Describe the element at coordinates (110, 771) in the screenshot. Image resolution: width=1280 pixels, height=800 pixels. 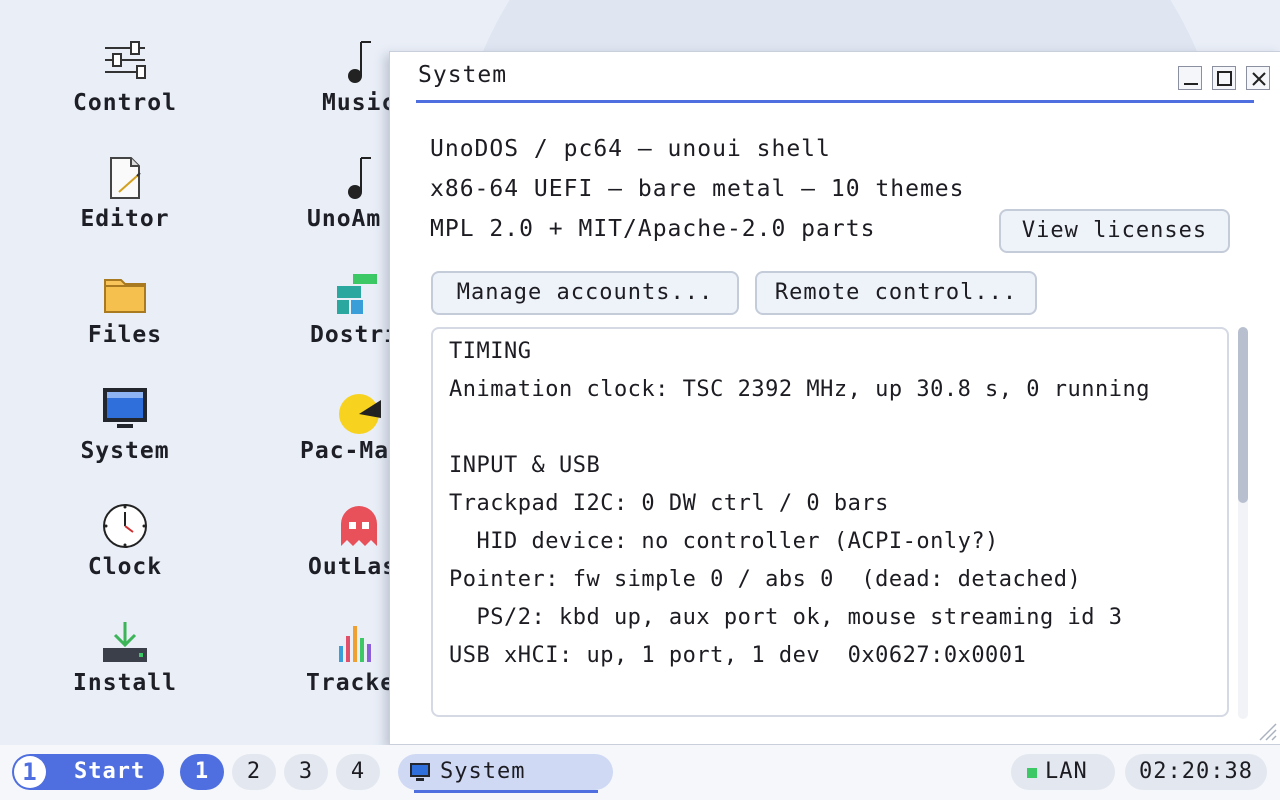
I see `start-label: Start` at that location.